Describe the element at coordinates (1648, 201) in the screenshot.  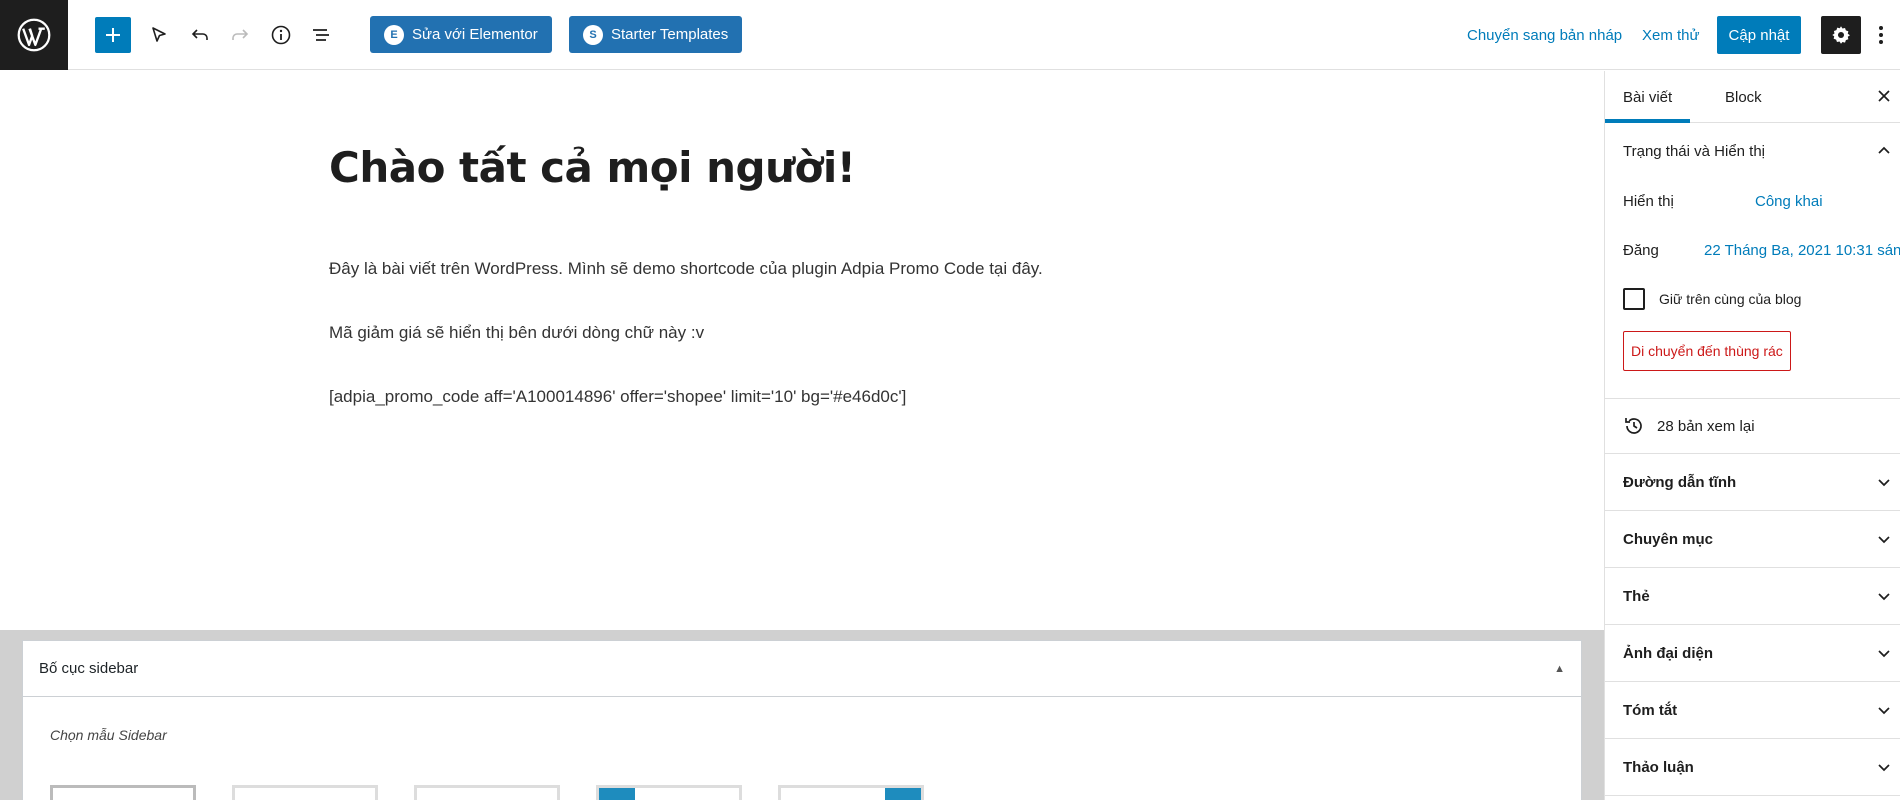
I see `visibility-label: Hiển thị` at that location.